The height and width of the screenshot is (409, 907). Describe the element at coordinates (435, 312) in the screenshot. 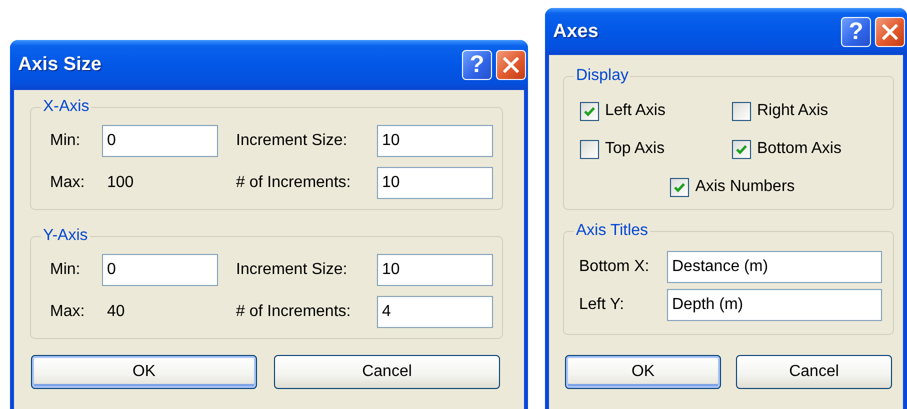

I see `input-field: 4` at that location.